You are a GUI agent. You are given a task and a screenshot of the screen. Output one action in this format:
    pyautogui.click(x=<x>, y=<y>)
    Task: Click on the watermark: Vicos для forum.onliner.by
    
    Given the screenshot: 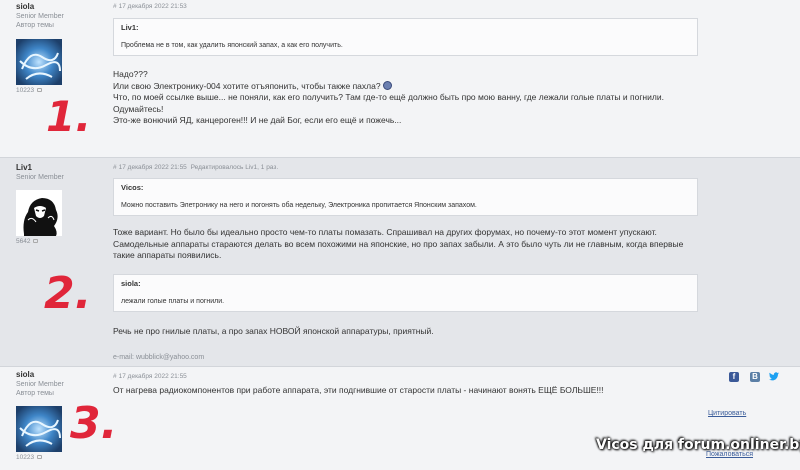 What is the action you would take?
    pyautogui.click(x=698, y=445)
    